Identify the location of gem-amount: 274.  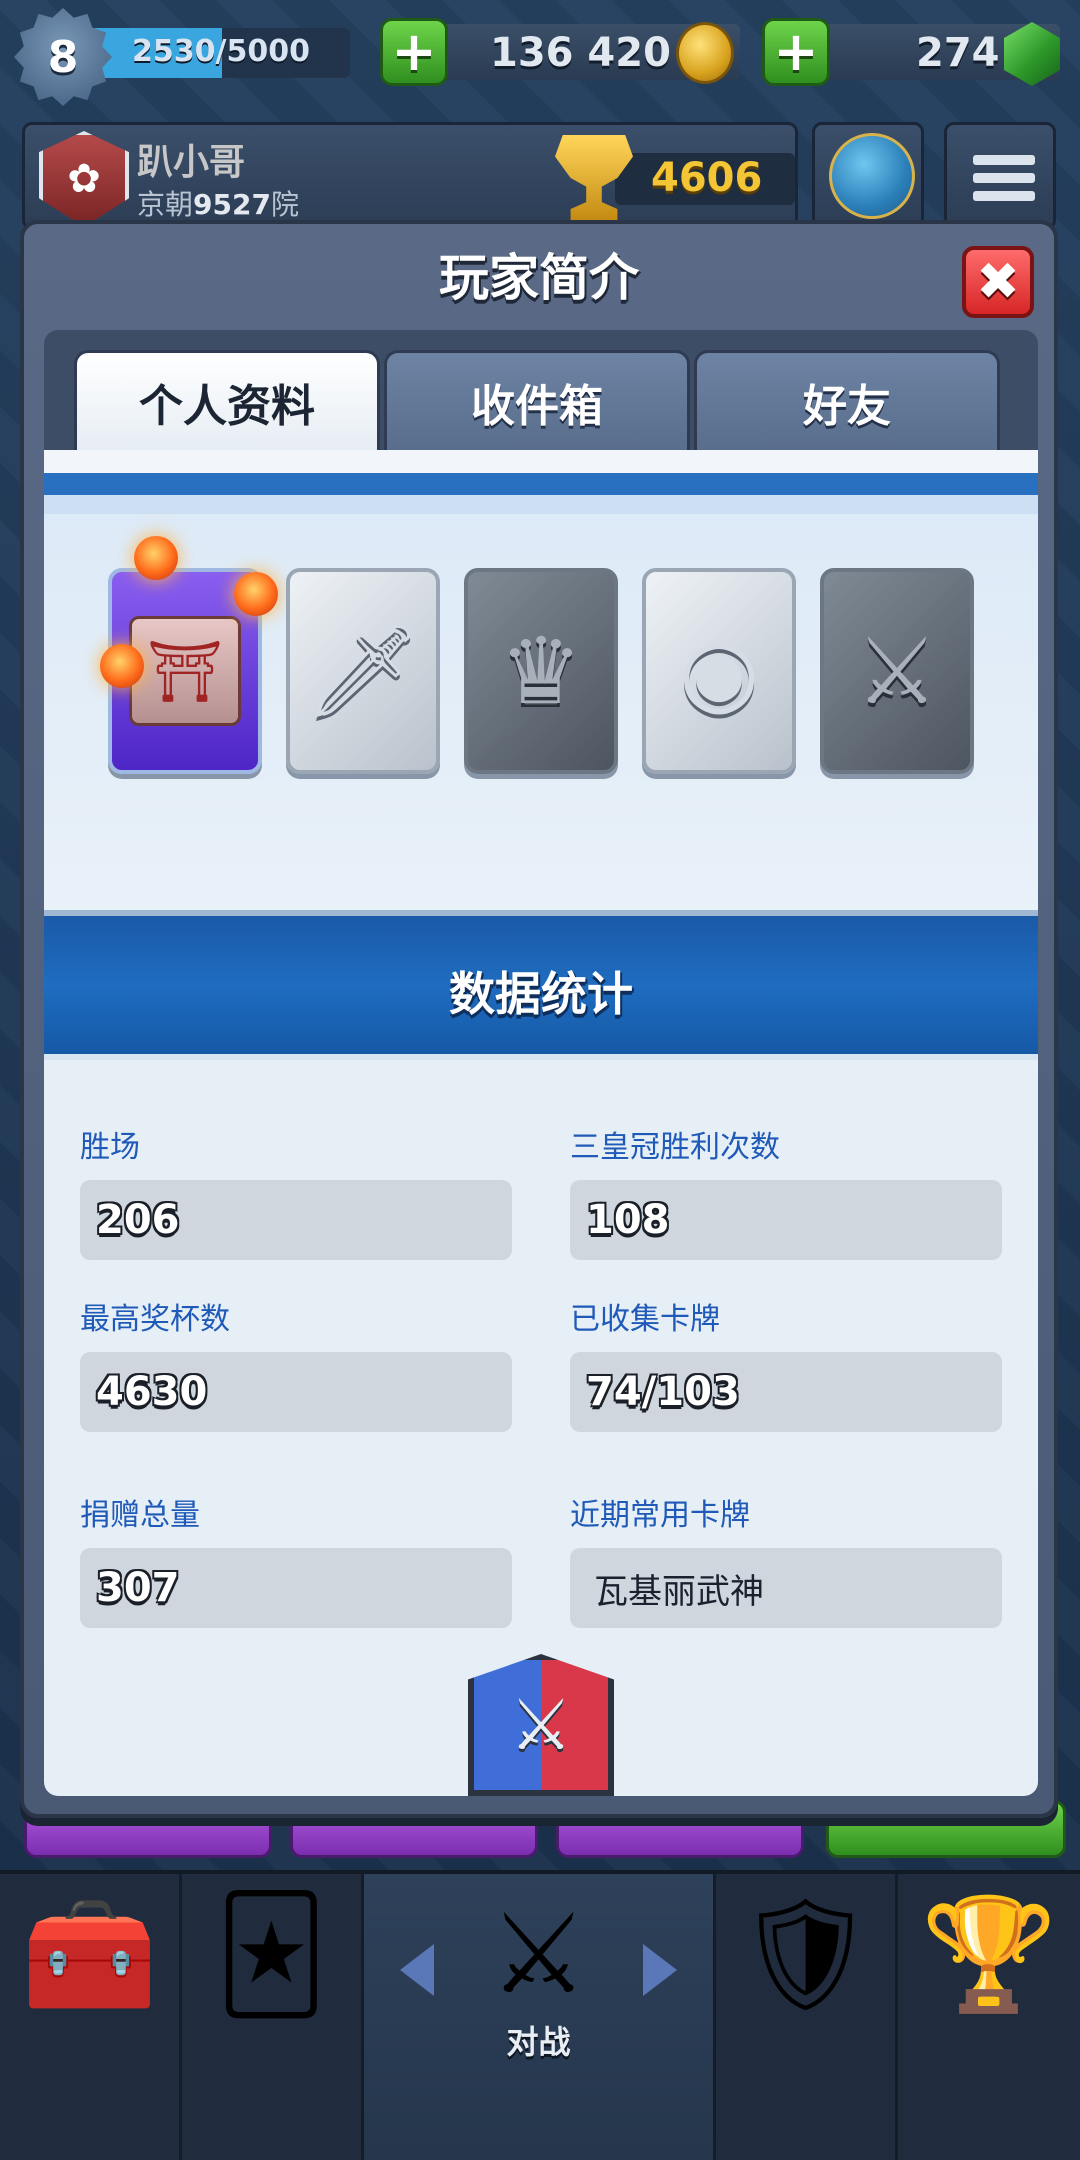
(958, 53).